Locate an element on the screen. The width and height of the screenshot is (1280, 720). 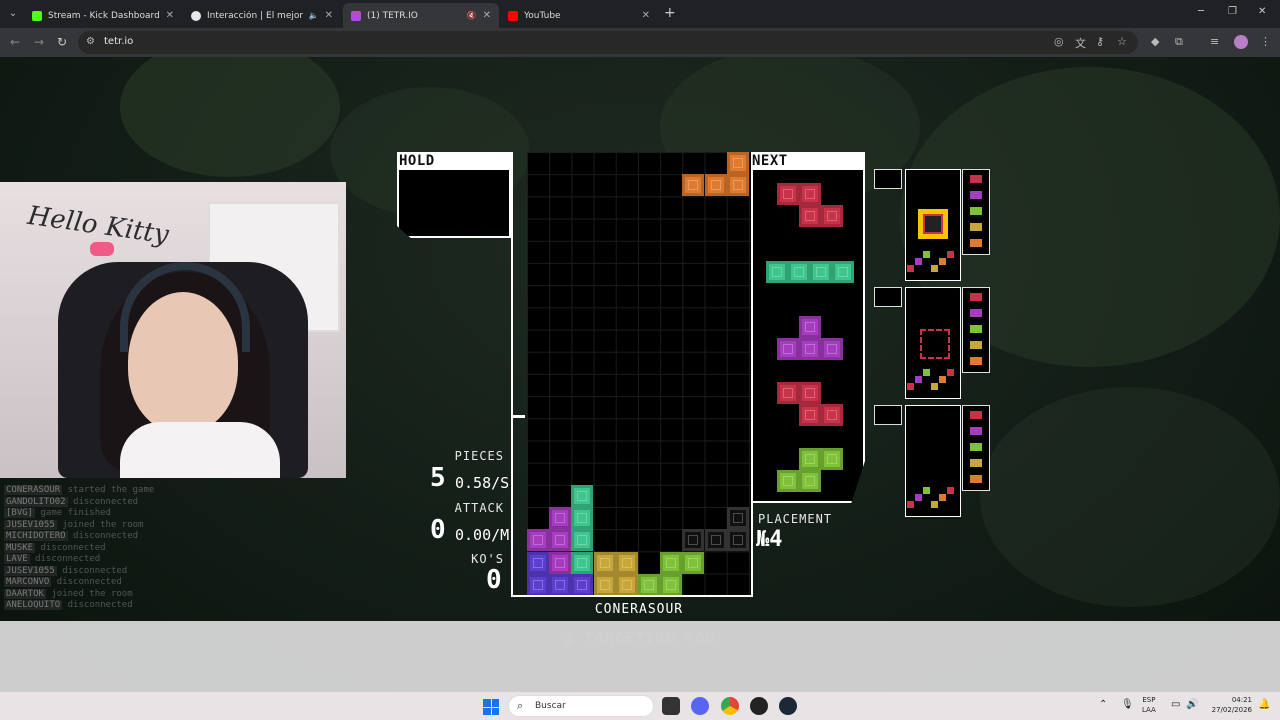
chat-line: ANELOQUITO disconnected is located at coordinates (94, 606).